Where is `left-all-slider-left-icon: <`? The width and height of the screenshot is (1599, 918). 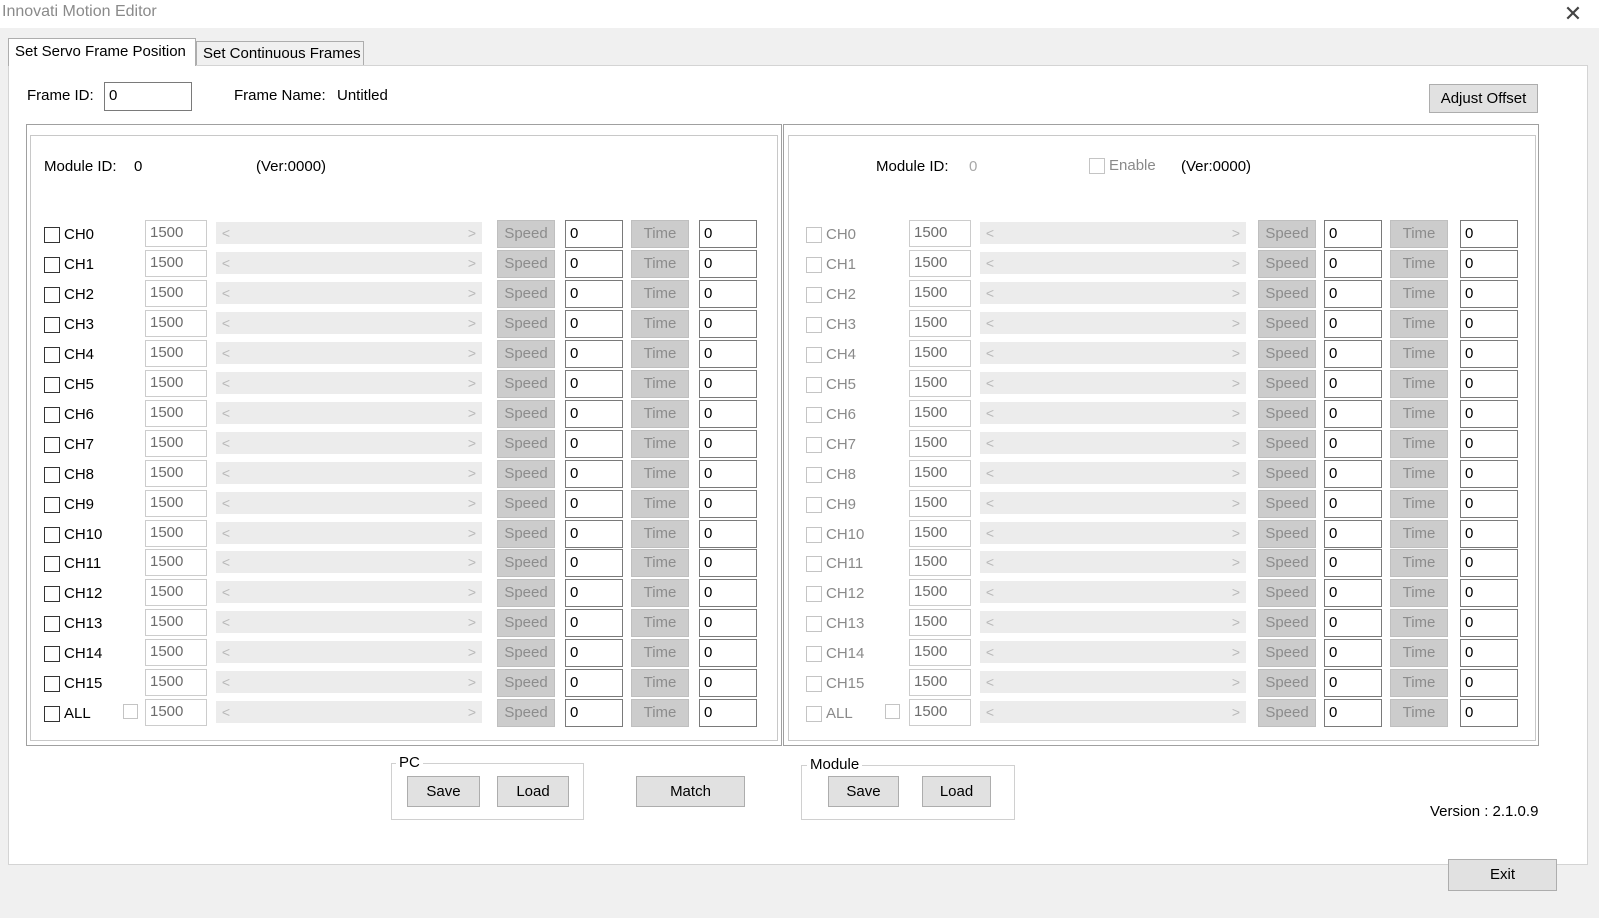
left-all-slider-left-icon: < is located at coordinates (226, 712).